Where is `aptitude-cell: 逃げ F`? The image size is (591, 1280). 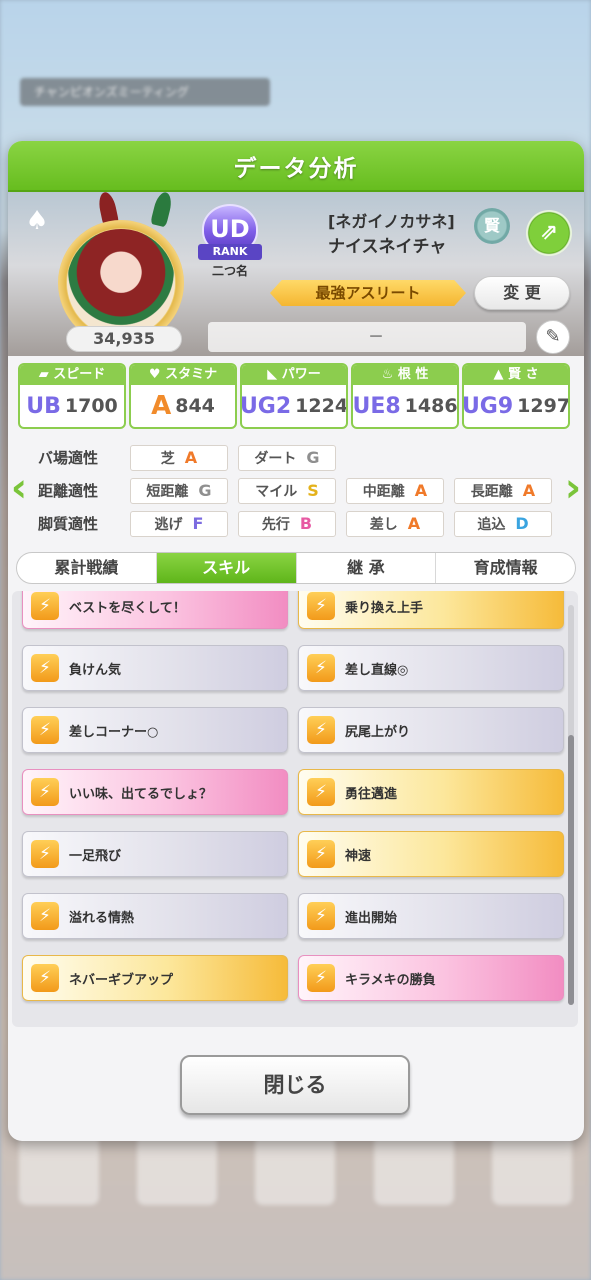
aptitude-cell: 逃げ F is located at coordinates (179, 523).